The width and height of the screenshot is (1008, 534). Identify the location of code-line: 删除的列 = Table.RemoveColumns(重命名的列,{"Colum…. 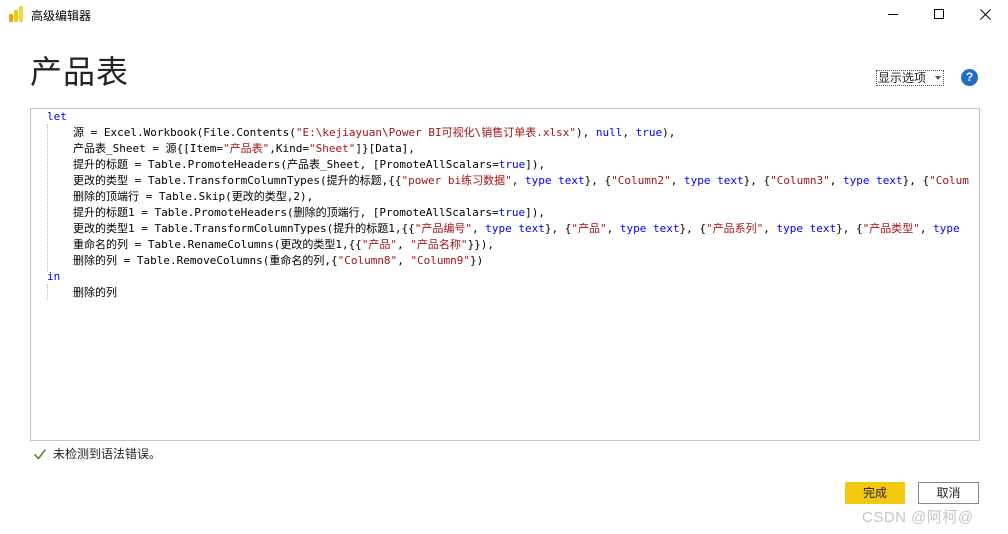
(512, 261).